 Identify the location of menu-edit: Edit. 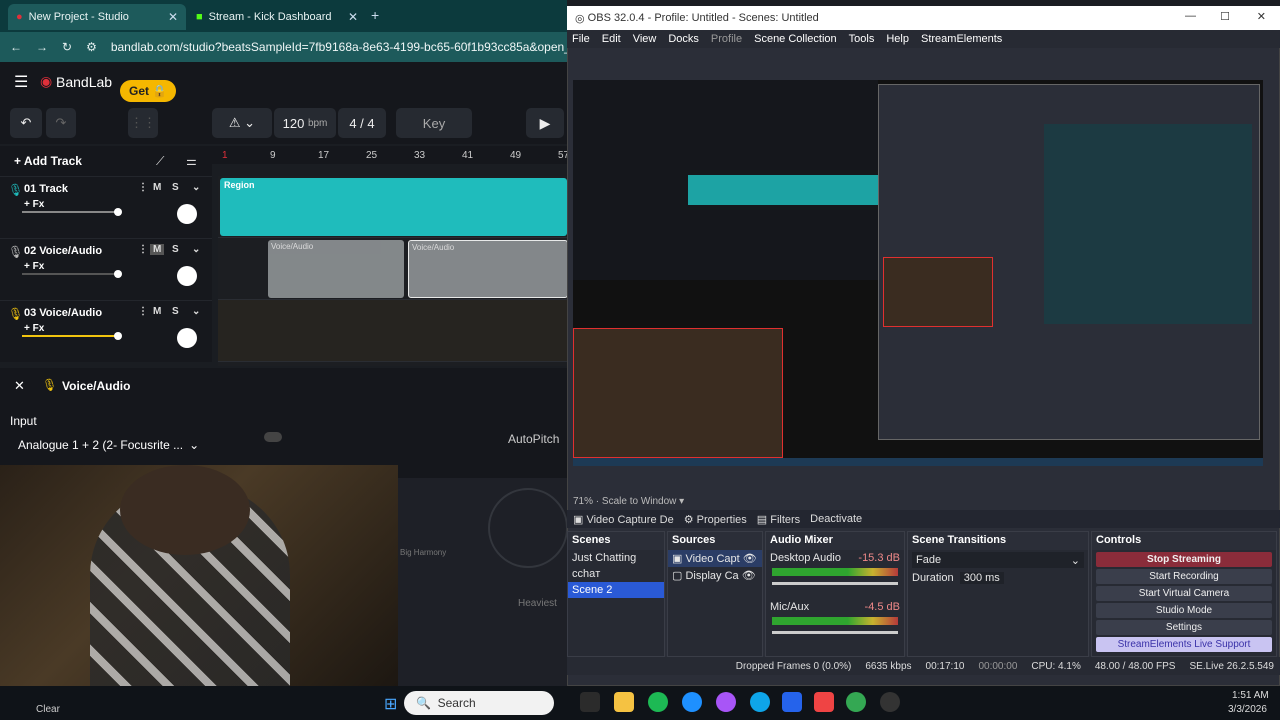
(611, 39).